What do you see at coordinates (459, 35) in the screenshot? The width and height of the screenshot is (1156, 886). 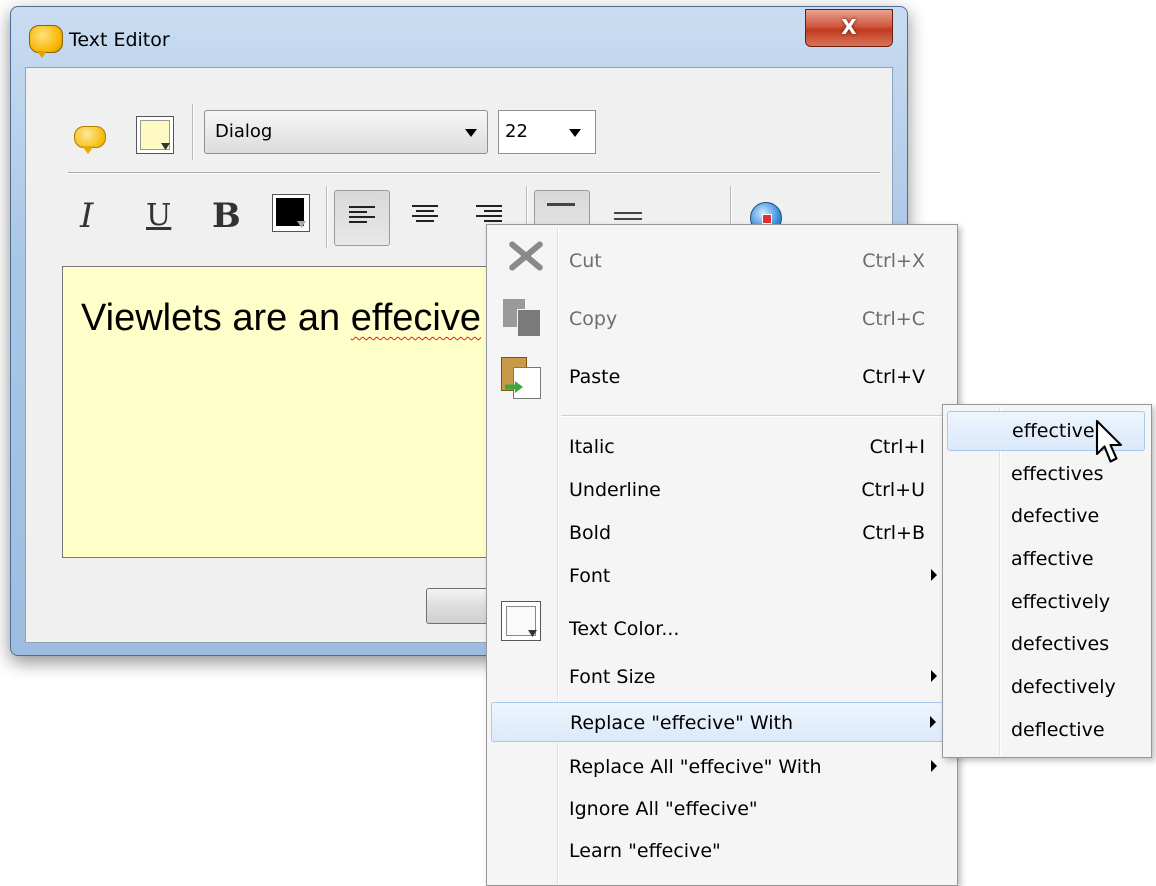 I see `title-bar: Text Editor X` at bounding box center [459, 35].